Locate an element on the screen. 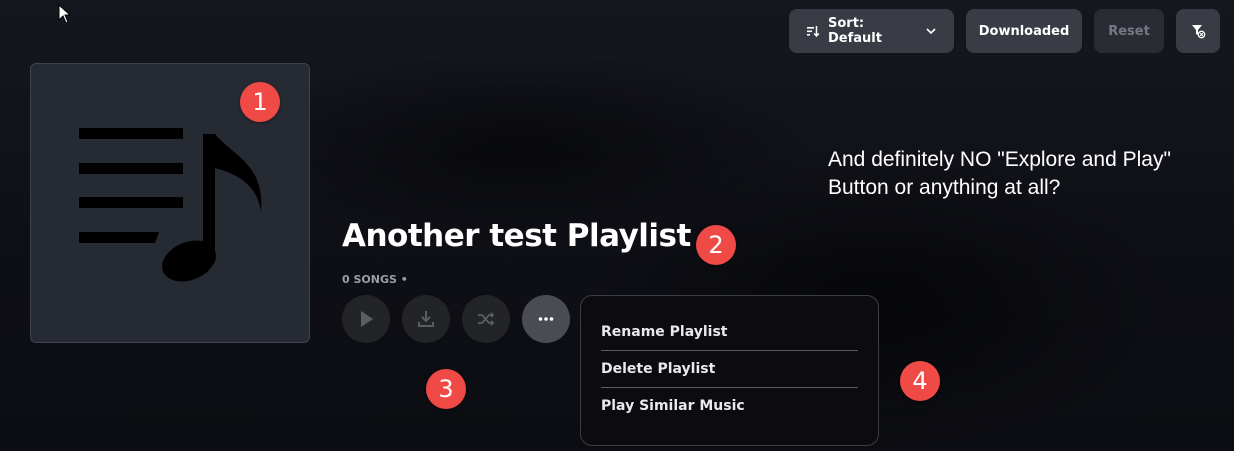  shuffle-icon is located at coordinates (486, 319).